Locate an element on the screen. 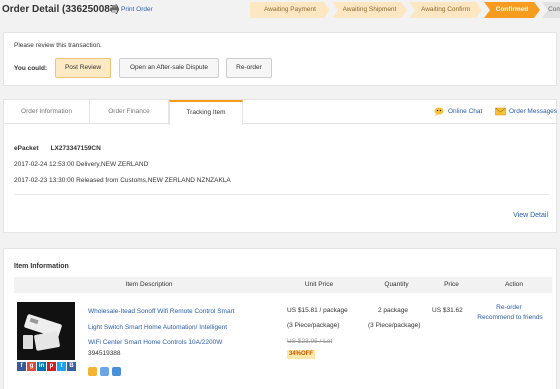 Image resolution: width=560 pixels, height=389 pixels. review-prompt: Please review this transaction. is located at coordinates (58, 45).